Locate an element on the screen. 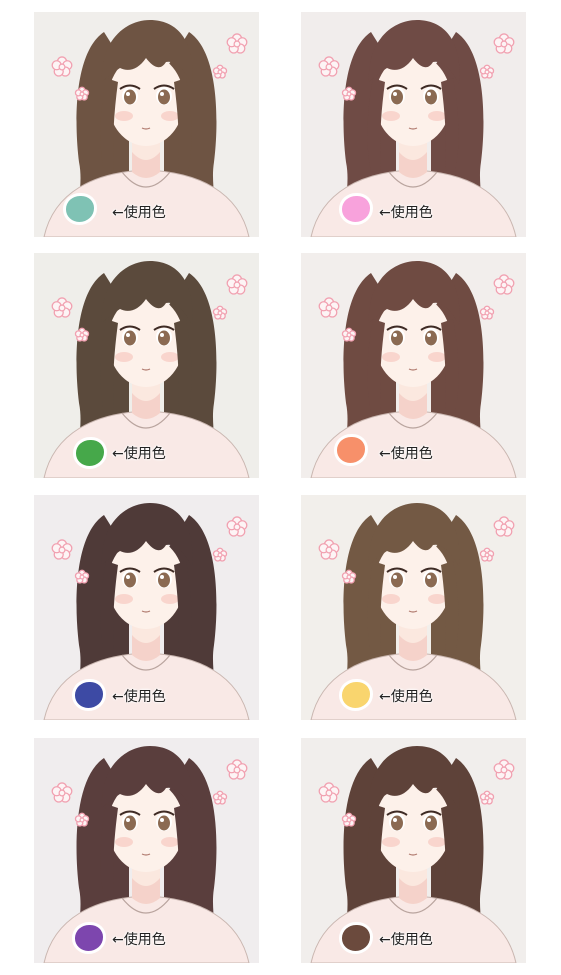  panel-pink: ←使用色 is located at coordinates (413, 124).